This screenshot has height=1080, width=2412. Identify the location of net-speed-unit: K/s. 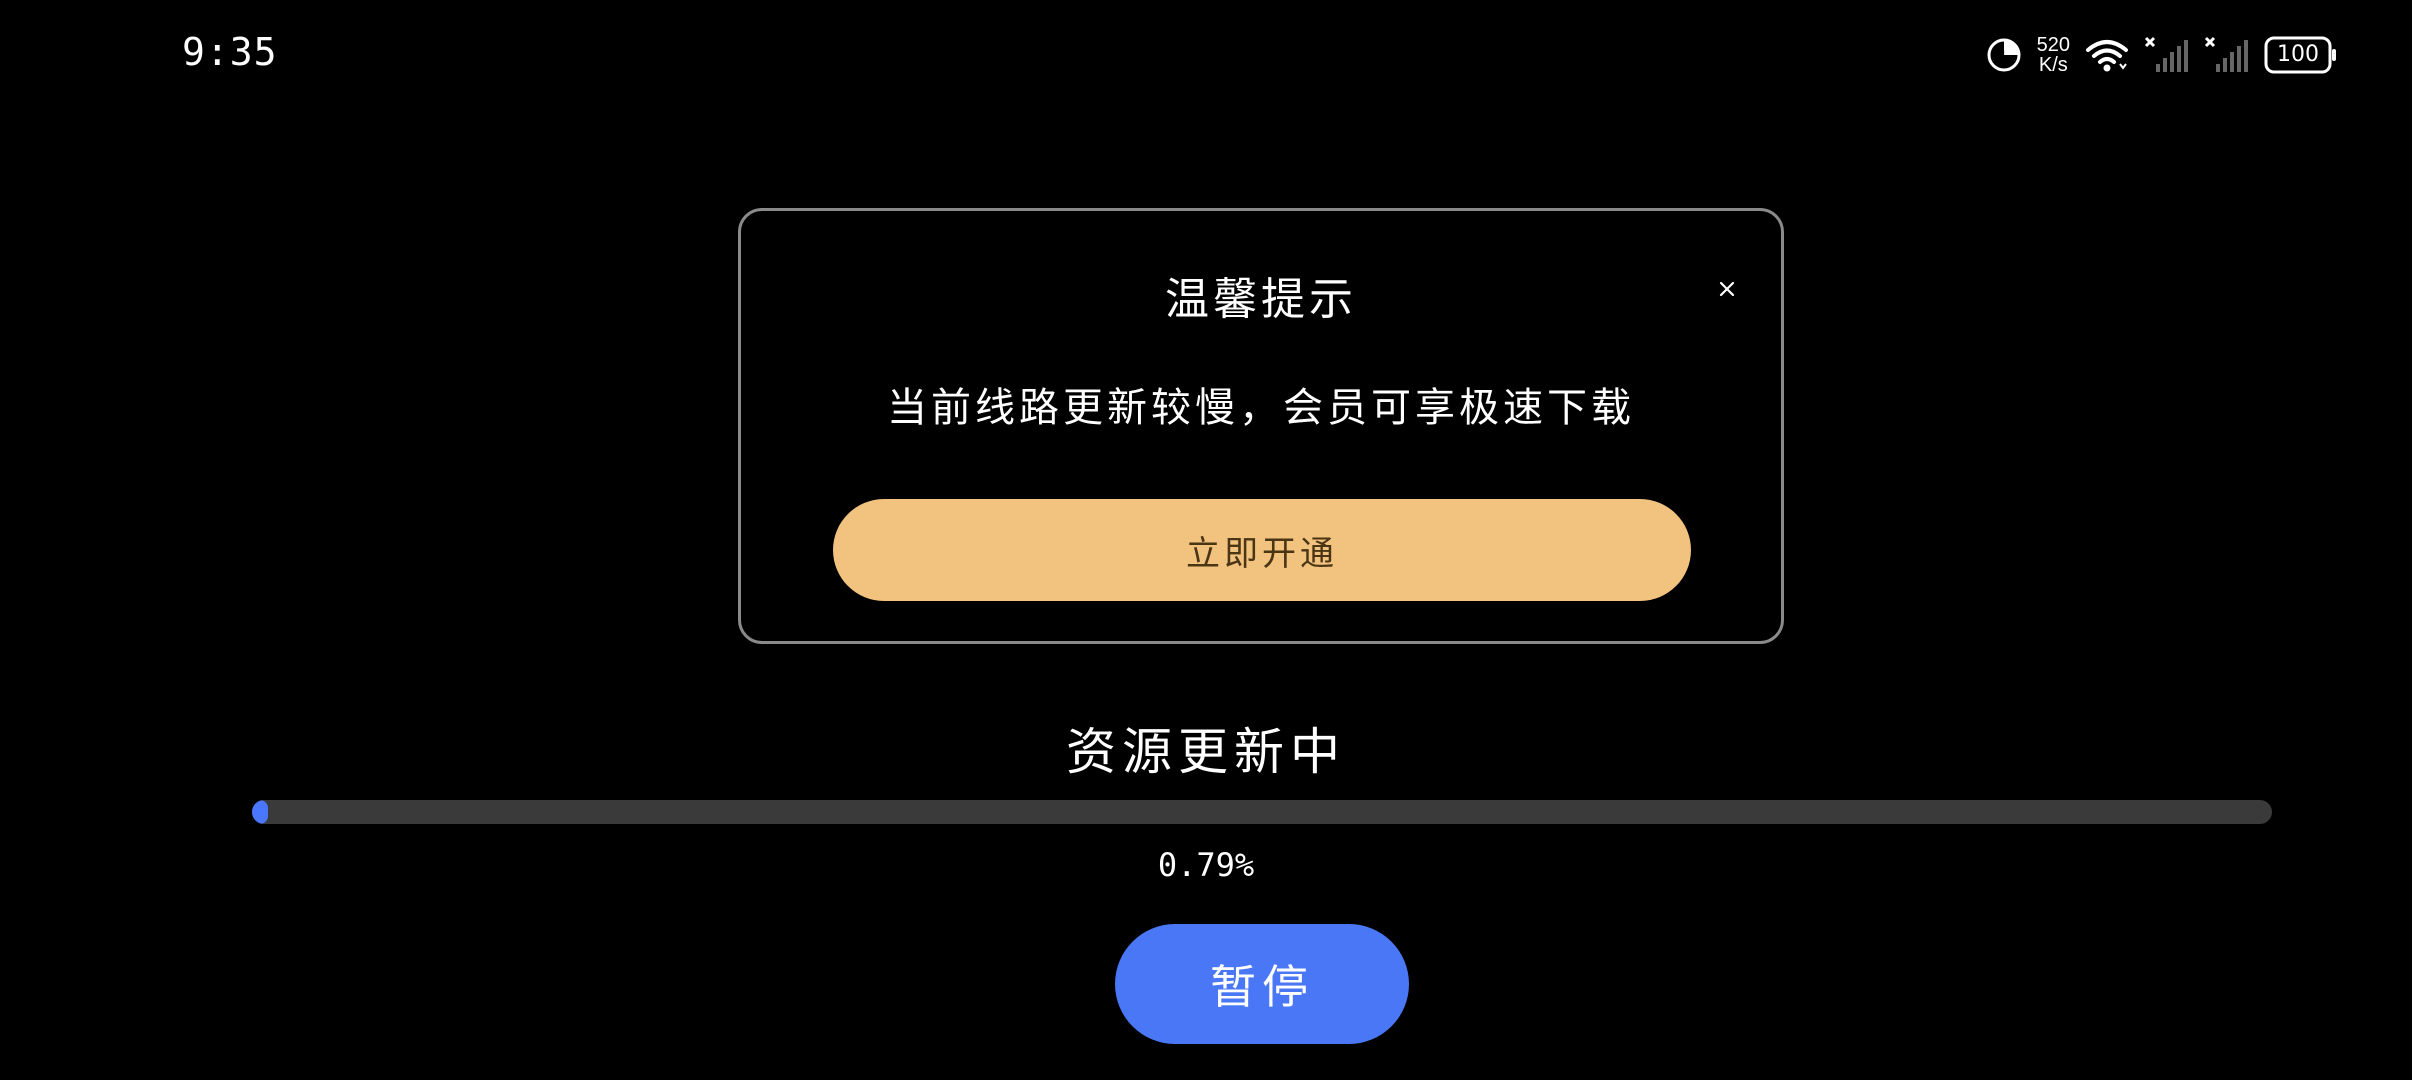
(2053, 65).